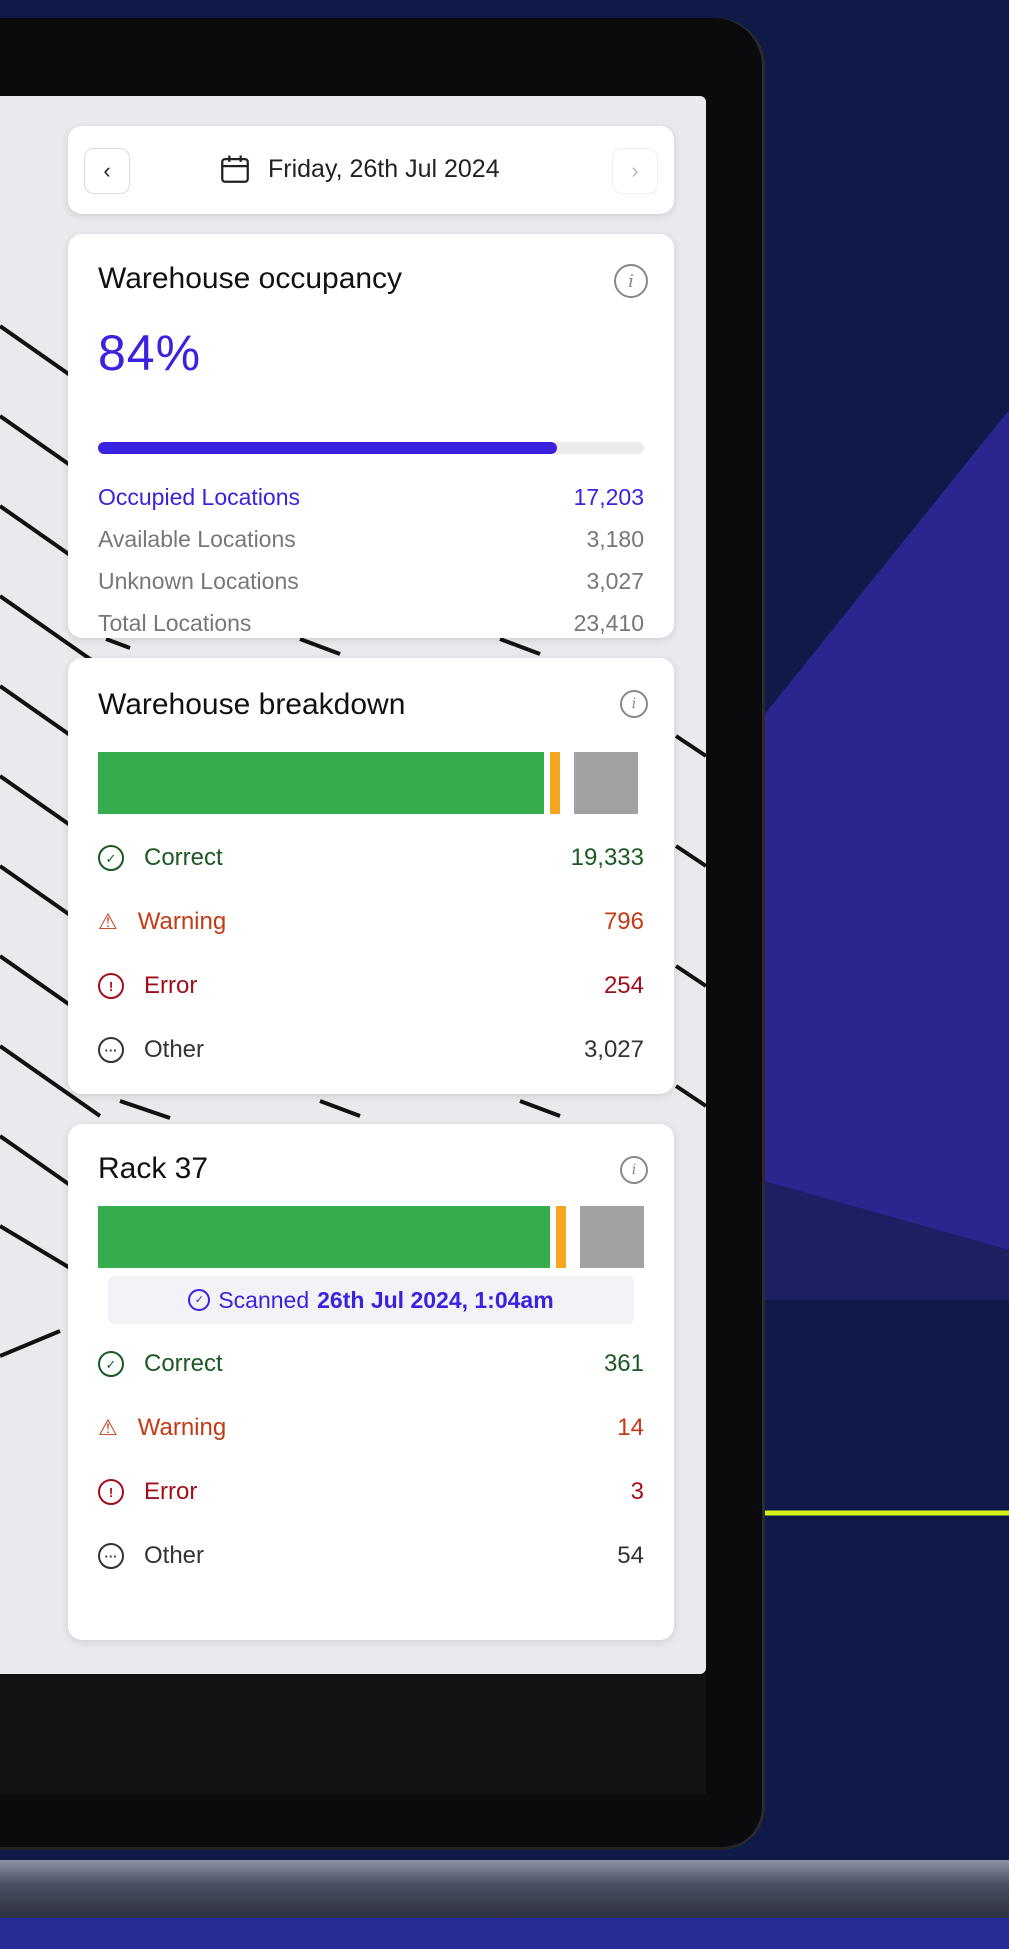  What do you see at coordinates (607, 857) in the screenshot?
I see `status-value: 19,333` at bounding box center [607, 857].